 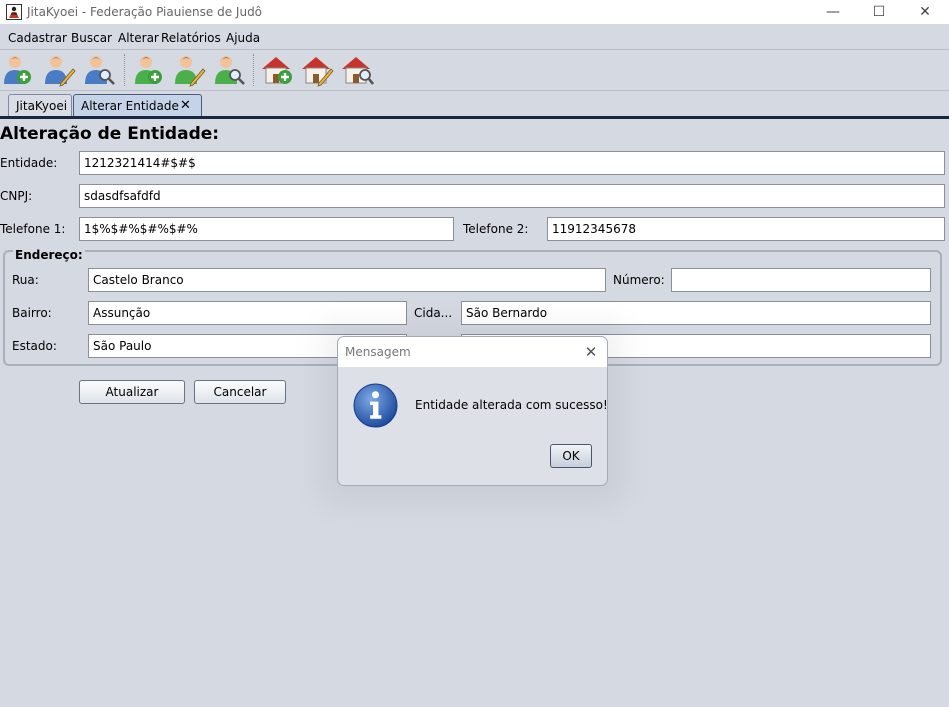 I want to click on edit-athlete-icon, so click(x=189, y=70).